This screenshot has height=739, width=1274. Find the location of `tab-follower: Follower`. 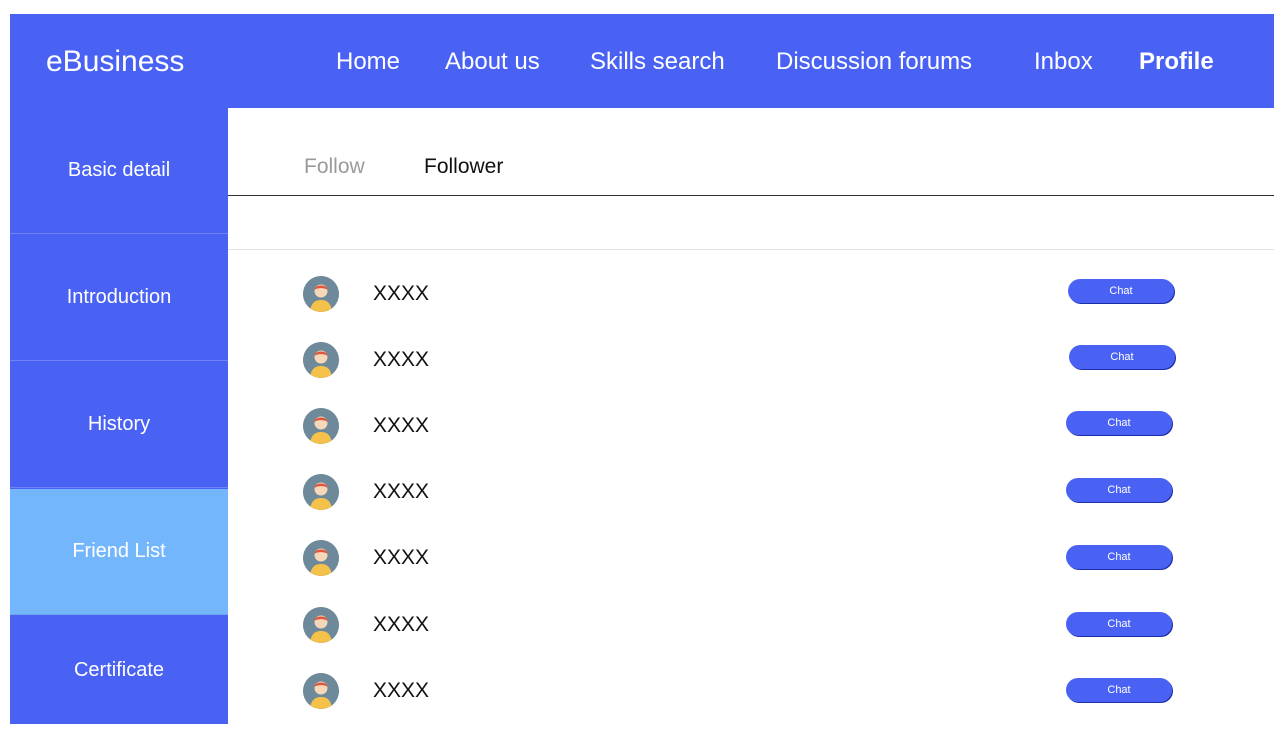

tab-follower: Follower is located at coordinates (463, 167).